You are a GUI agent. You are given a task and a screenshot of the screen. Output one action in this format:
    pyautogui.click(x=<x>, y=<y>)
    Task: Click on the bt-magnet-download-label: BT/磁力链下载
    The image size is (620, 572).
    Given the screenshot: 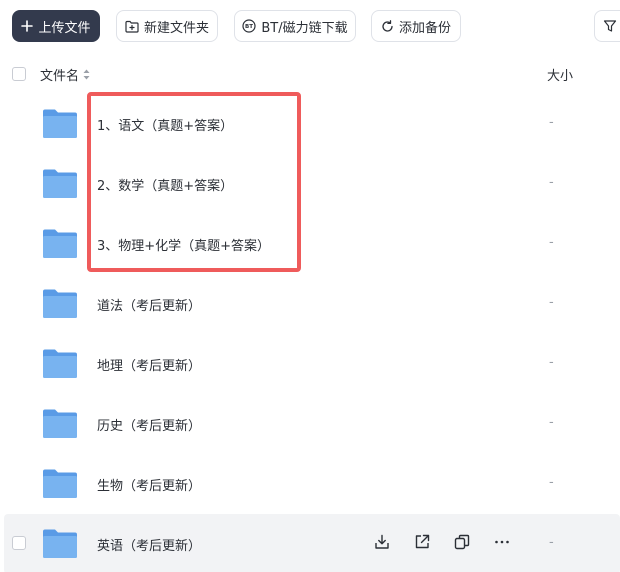 What is the action you would take?
    pyautogui.click(x=304, y=28)
    